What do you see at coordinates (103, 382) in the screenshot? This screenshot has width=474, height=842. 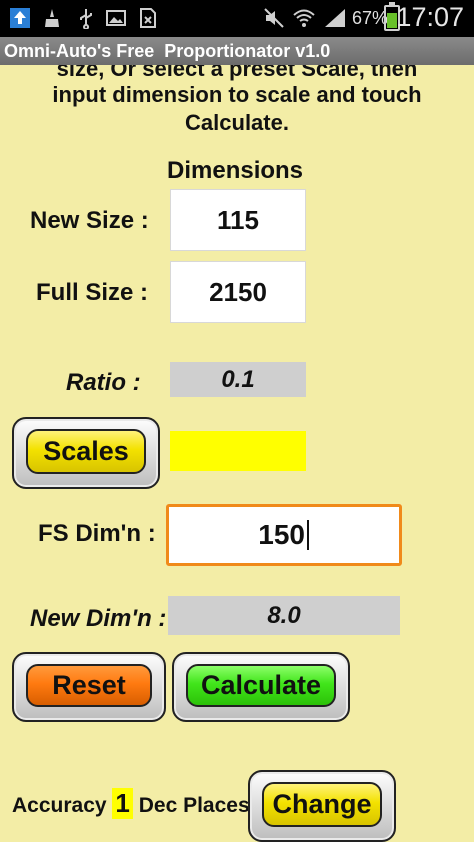 I see `ratio-label: Ratio :` at bounding box center [103, 382].